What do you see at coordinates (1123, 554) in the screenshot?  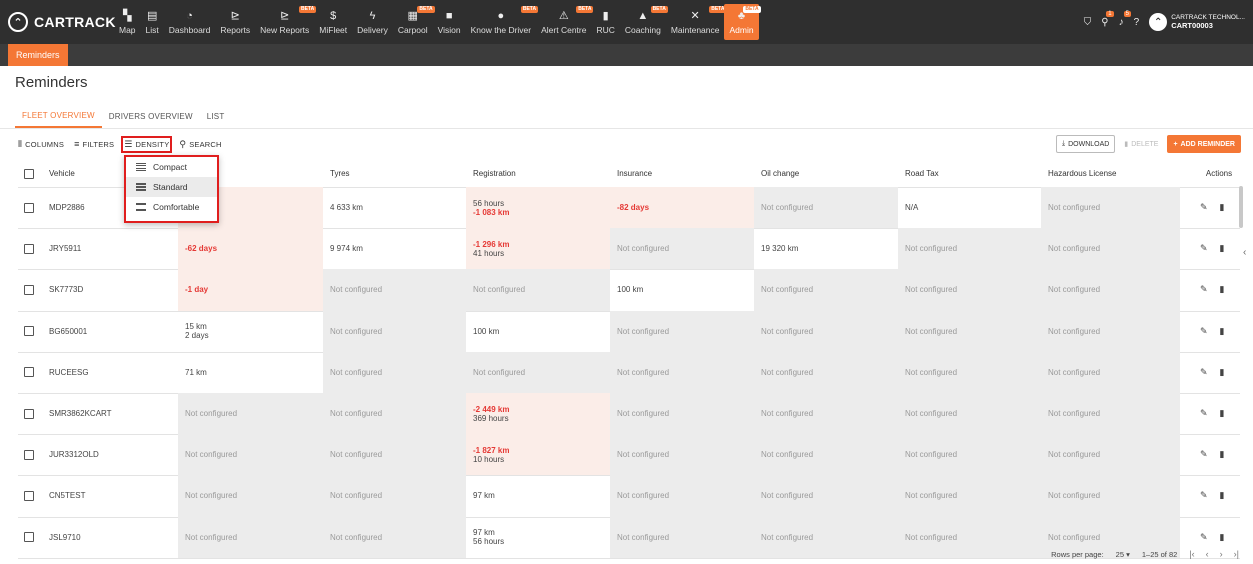 I see `rows-per-page-select: 25 ▾` at bounding box center [1123, 554].